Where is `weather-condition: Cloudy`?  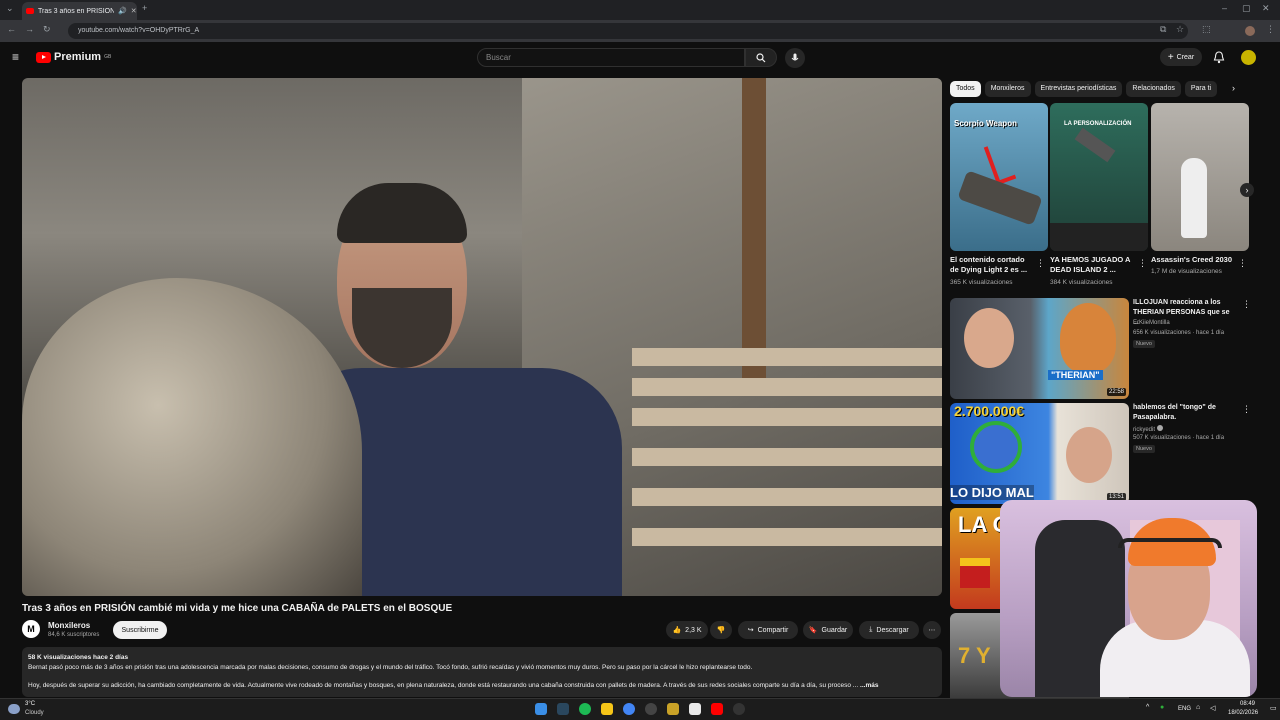
weather-condition: Cloudy is located at coordinates (34, 713).